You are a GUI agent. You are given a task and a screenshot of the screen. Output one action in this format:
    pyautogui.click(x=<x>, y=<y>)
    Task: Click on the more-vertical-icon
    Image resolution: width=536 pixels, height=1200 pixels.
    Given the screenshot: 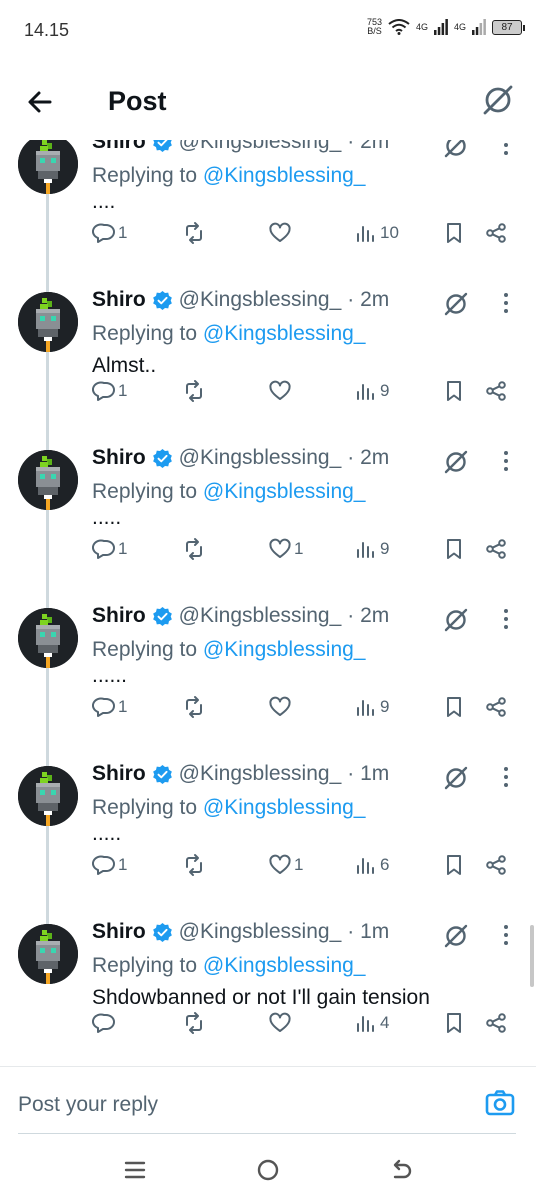 What is the action you would take?
    pyautogui.click(x=506, y=619)
    